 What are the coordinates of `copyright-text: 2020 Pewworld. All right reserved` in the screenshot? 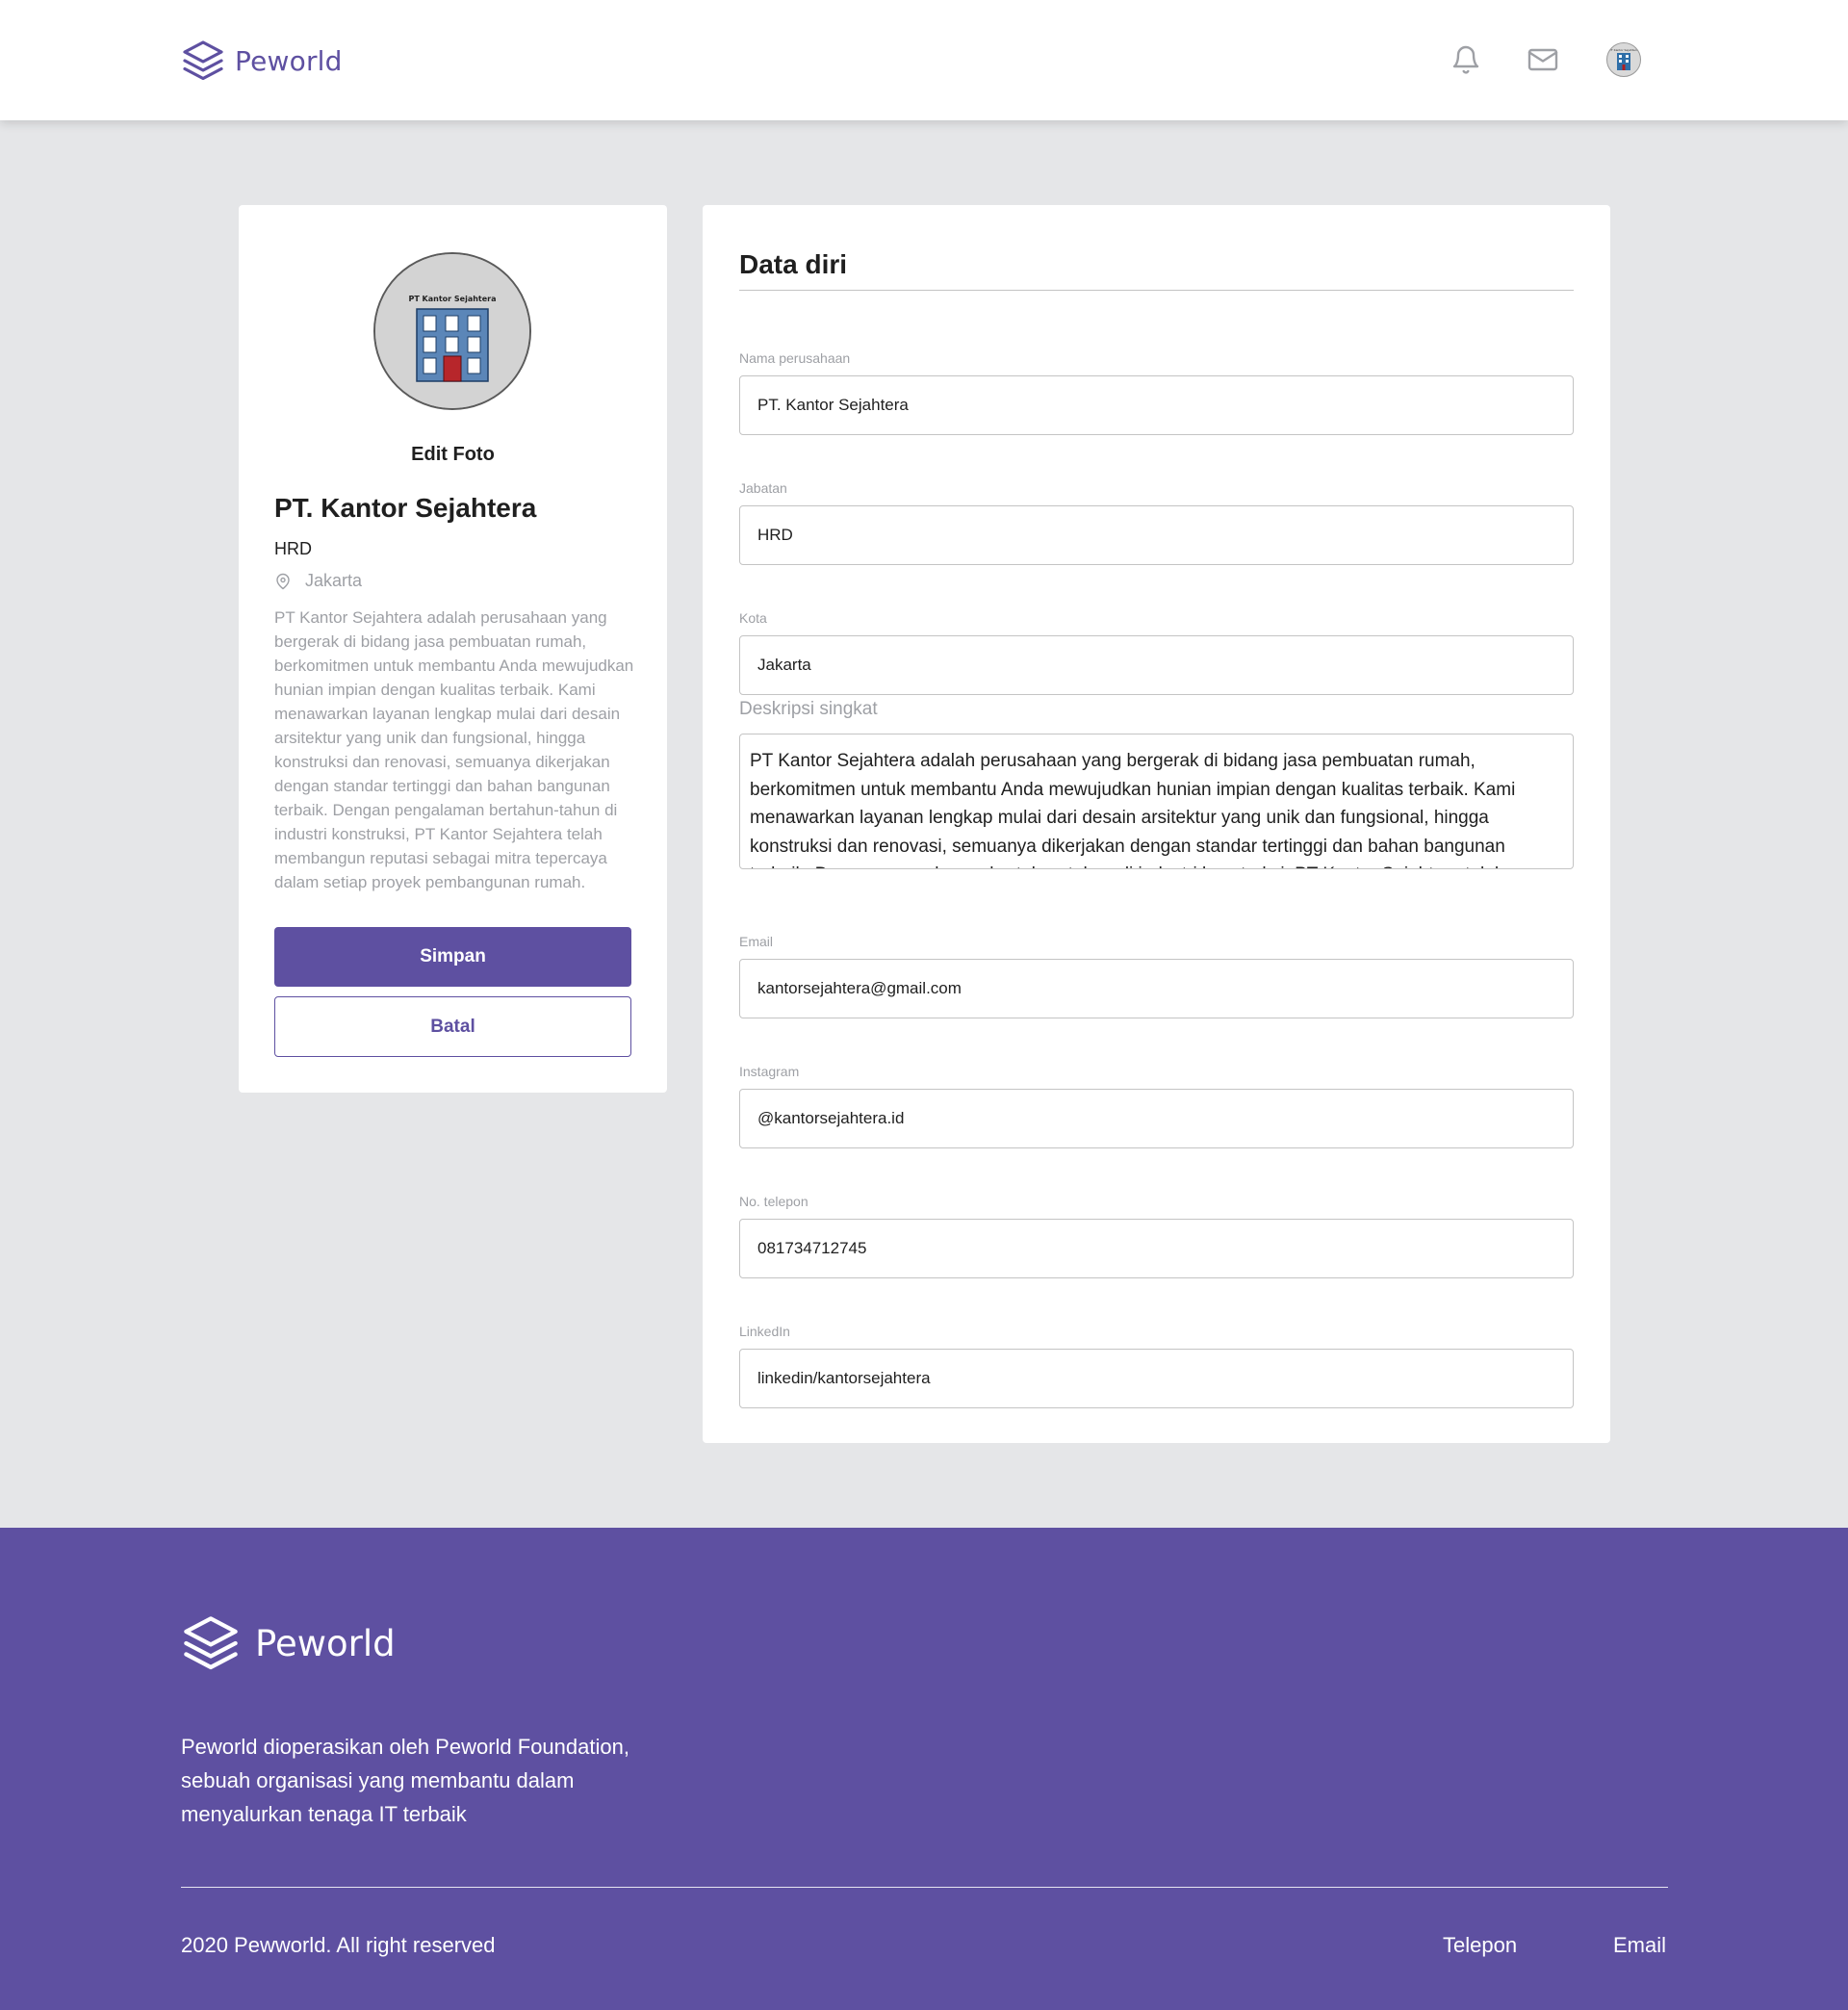 It's located at (338, 1945).